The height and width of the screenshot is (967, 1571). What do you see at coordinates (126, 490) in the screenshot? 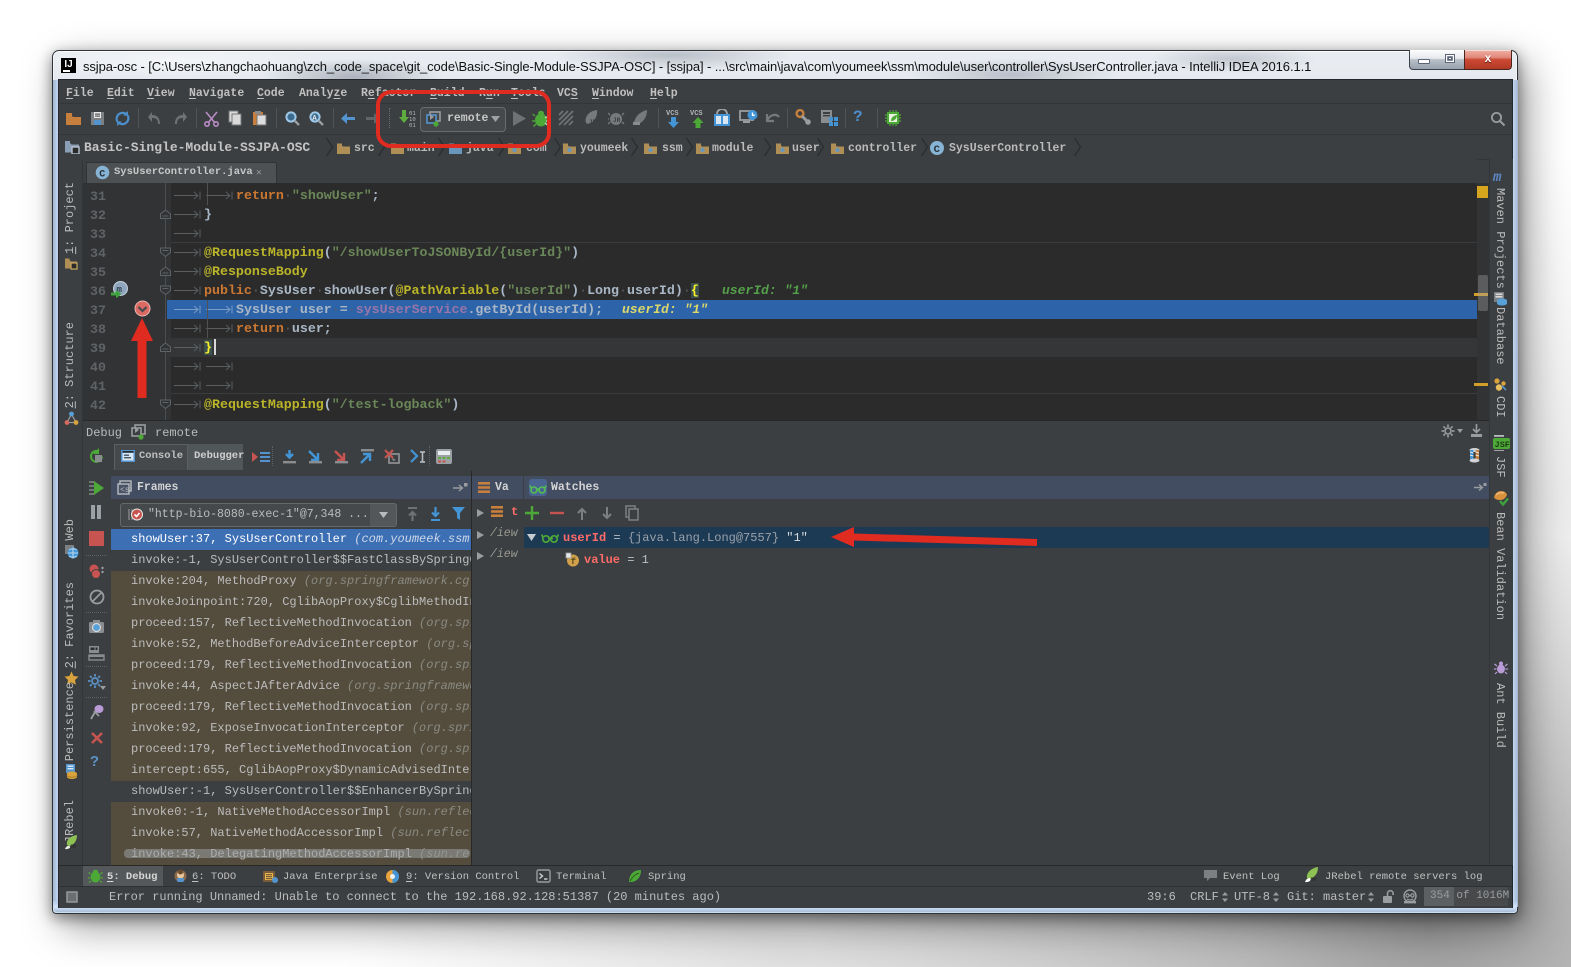
I see `svg-text: <s>` at bounding box center [126, 490].